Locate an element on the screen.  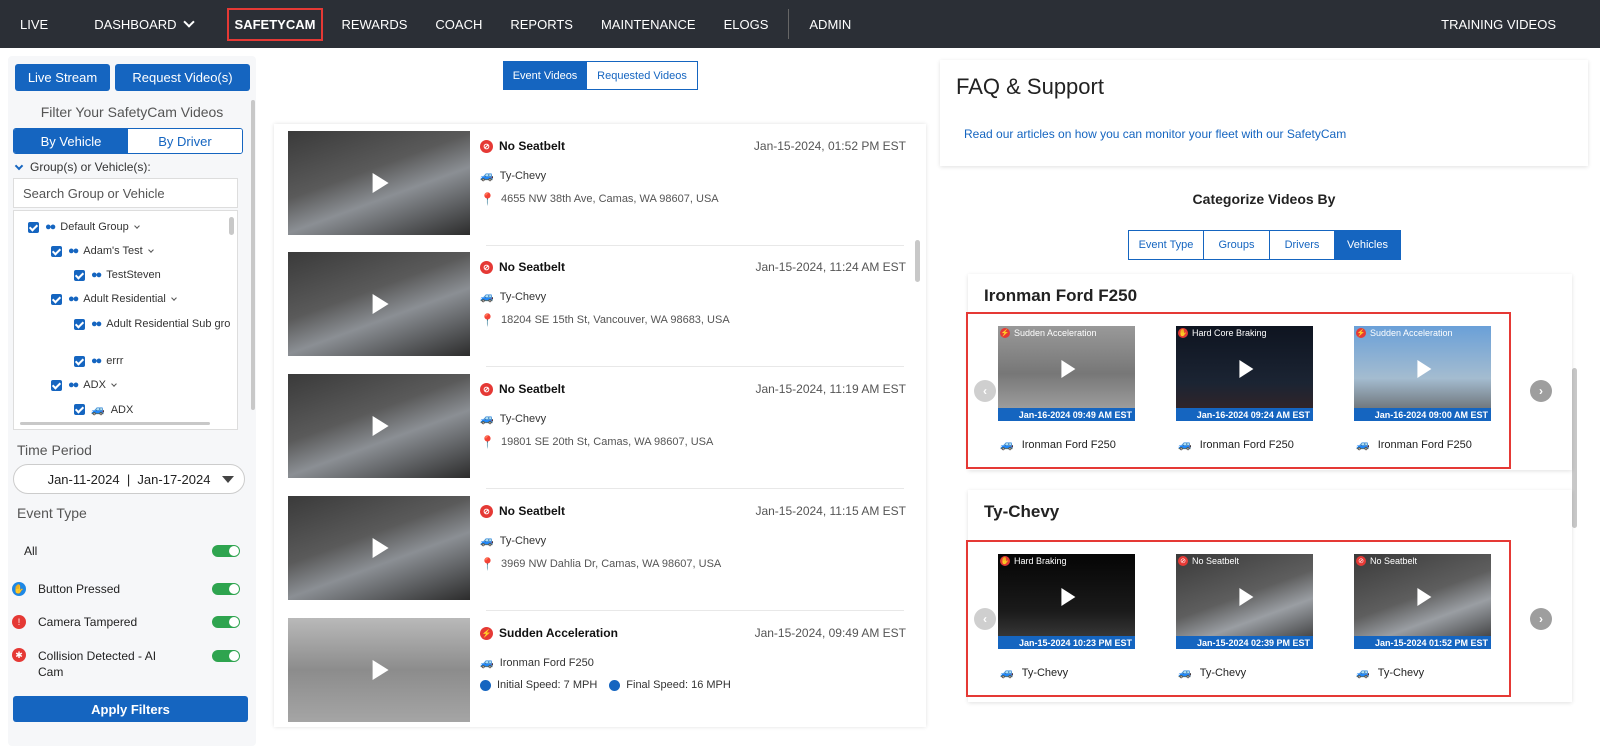
video-list-scrollbar is located at coordinates (917, 261).